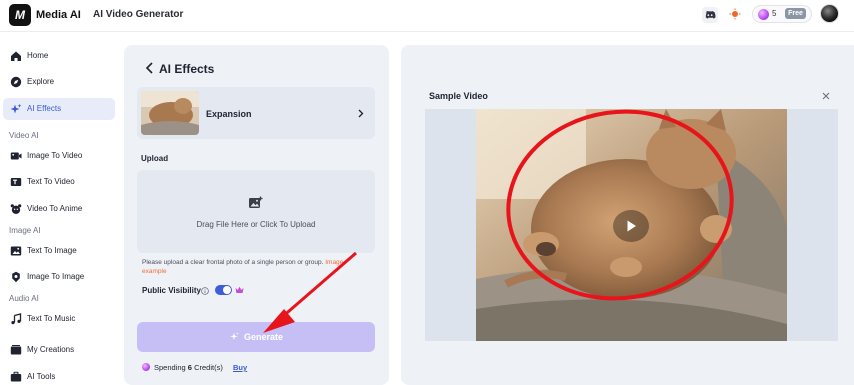 The height and width of the screenshot is (385, 854). Describe the element at coordinates (187, 69) in the screenshot. I see `panel-title: AI Effects` at that location.